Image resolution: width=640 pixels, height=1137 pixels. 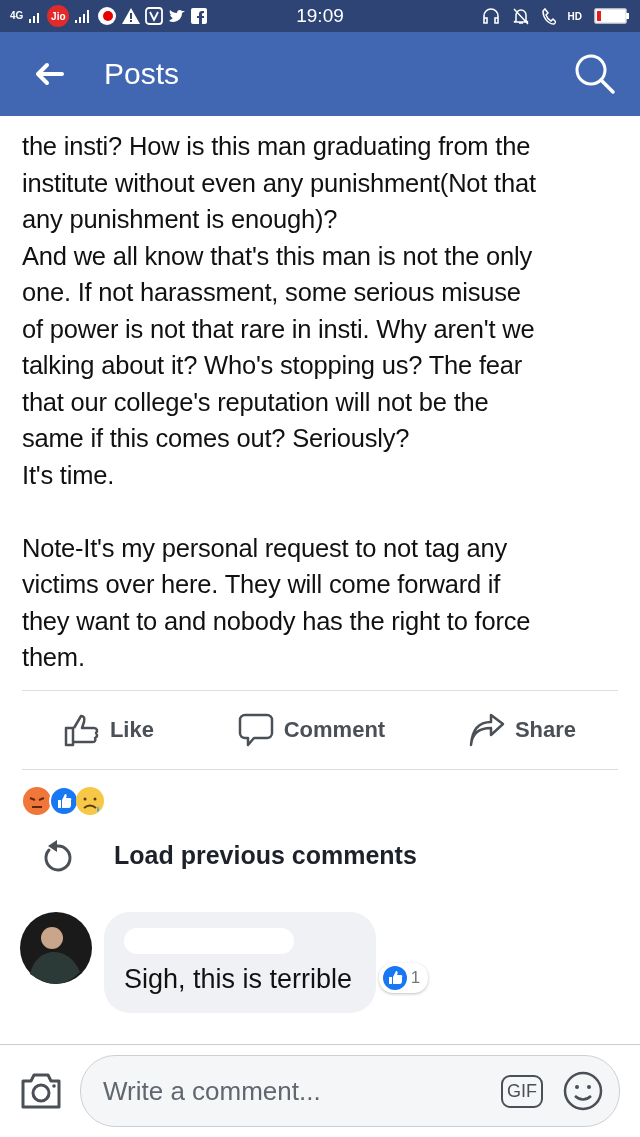 What do you see at coordinates (69, 475) in the screenshot?
I see `post-paragraph: It's time.` at bounding box center [69, 475].